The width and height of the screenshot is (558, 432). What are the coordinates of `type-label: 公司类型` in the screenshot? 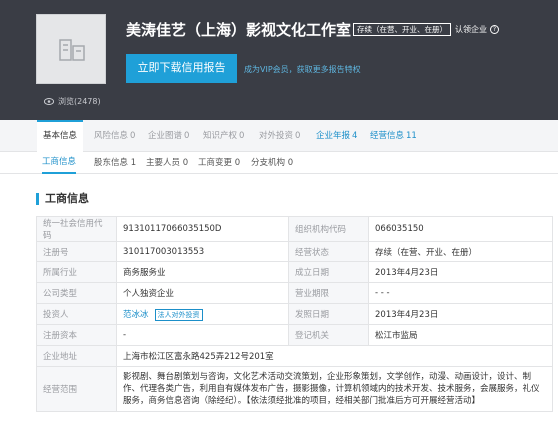 It's located at (76, 293).